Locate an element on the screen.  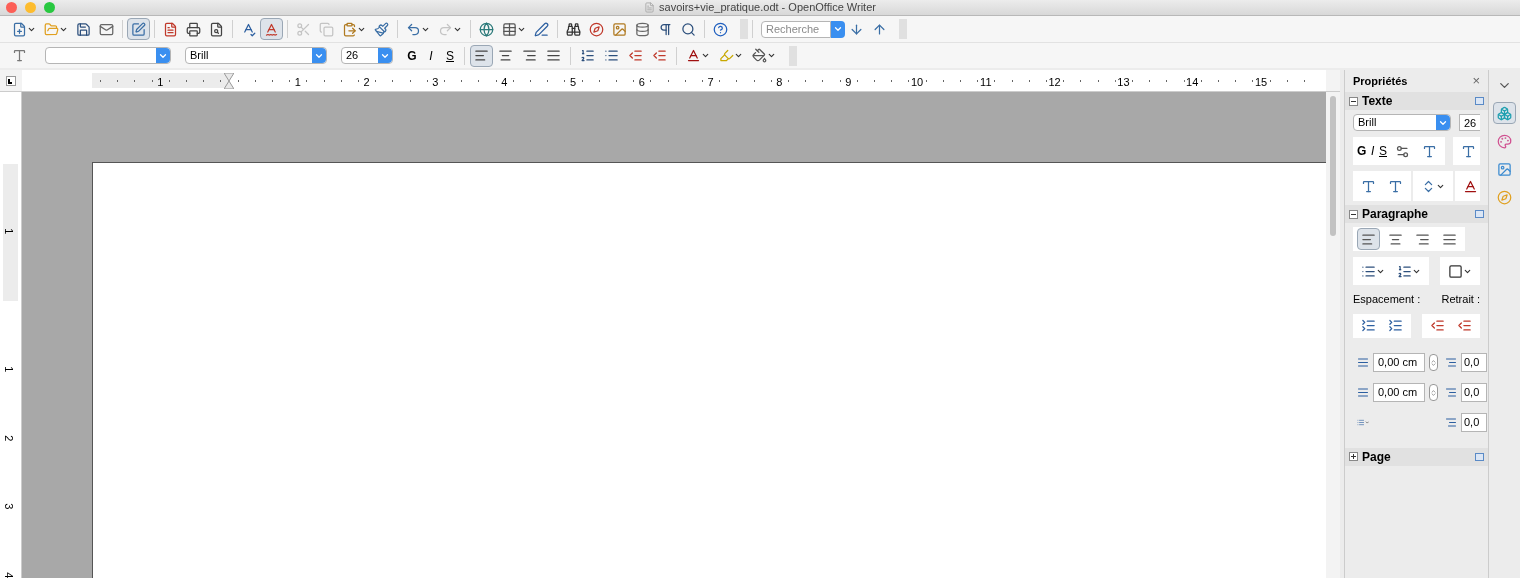
decrease-spacing-icon is located at coordinates (1395, 325).